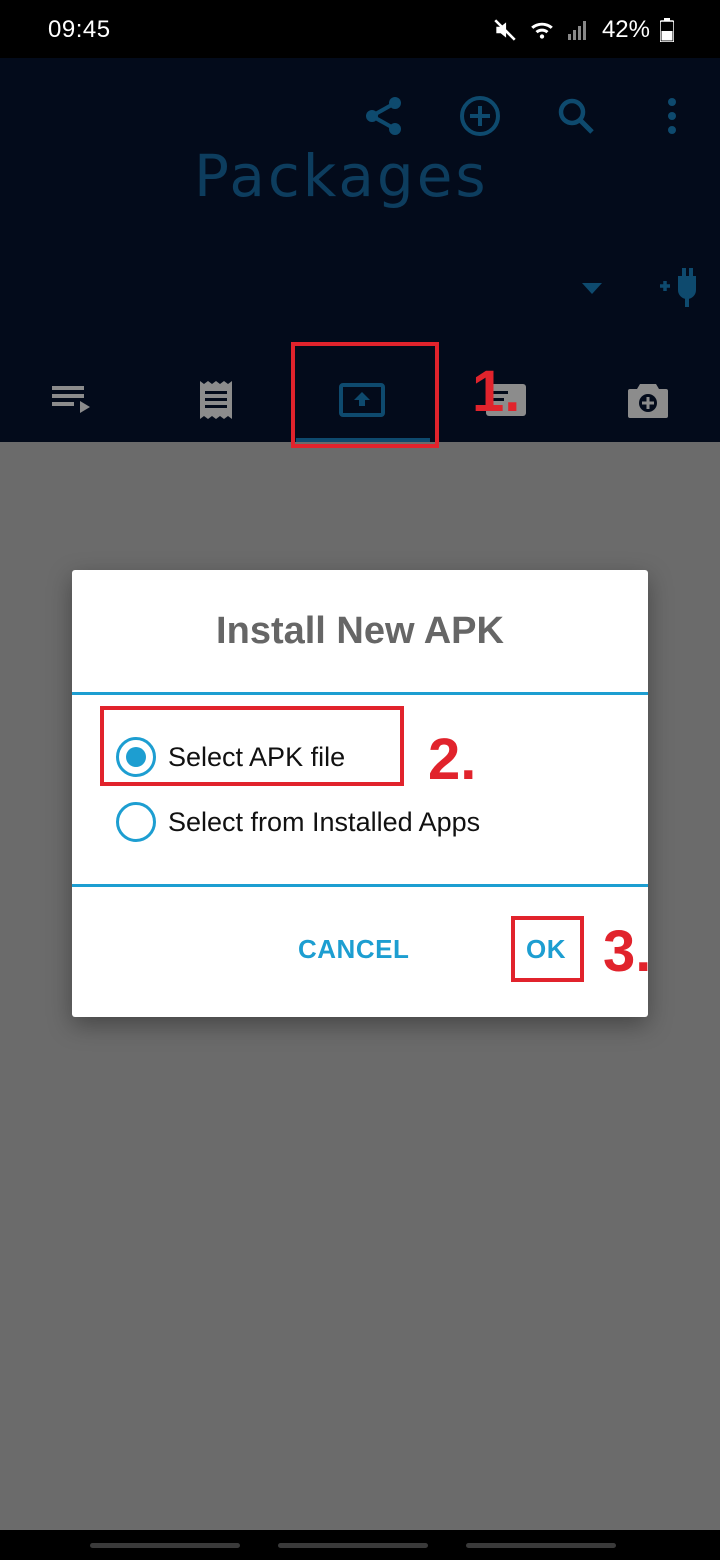  Describe the element at coordinates (496, 391) in the screenshot. I see `annotation-step-1: 1.` at that location.